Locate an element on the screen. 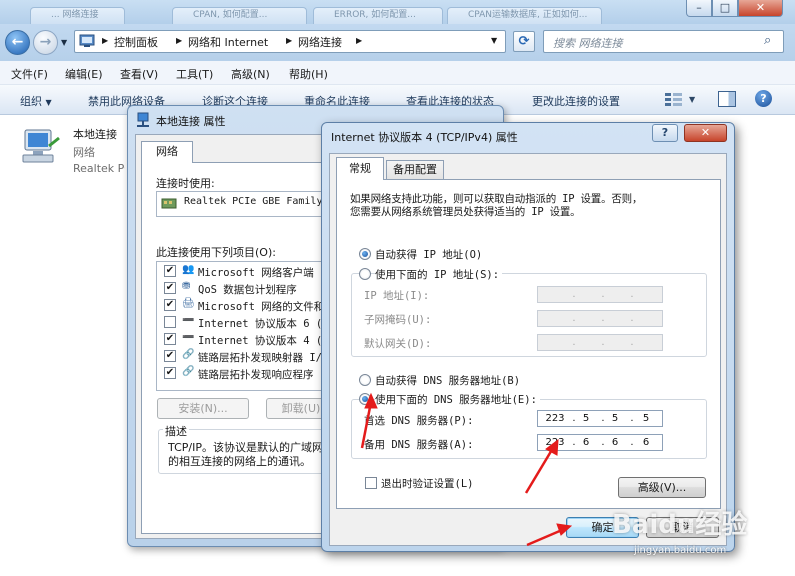  watermark-logo: Baidu经验 is located at coordinates (680, 525).